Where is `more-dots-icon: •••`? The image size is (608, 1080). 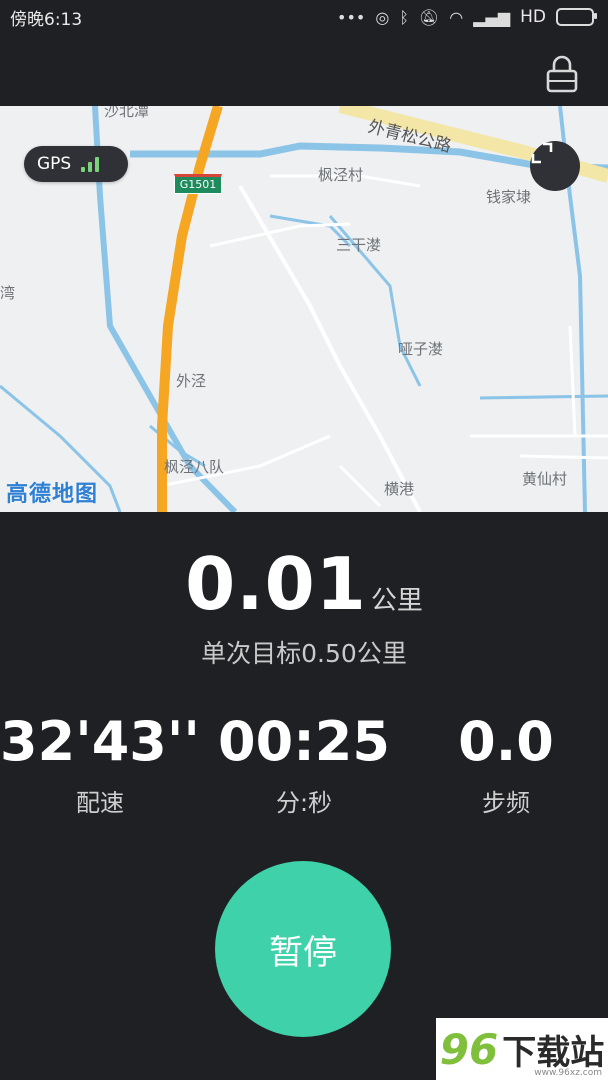
more-dots-icon: ••• is located at coordinates (351, 17).